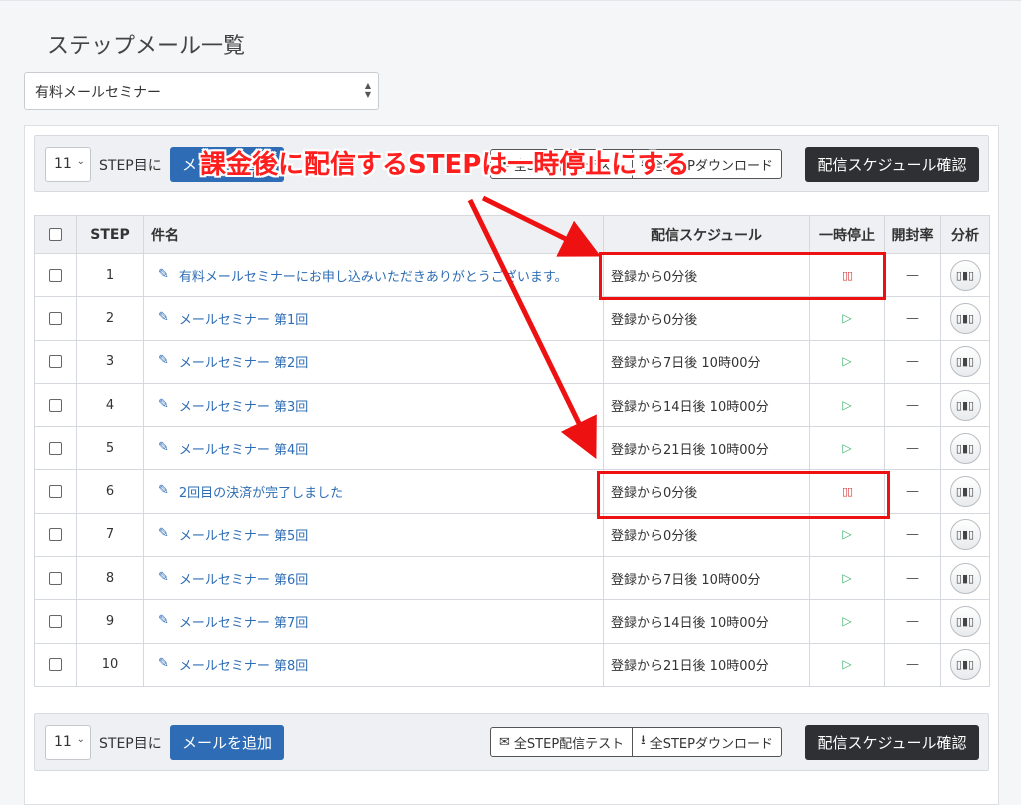 This screenshot has height=805, width=1021. I want to click on subject-cell: ✎ メールセミナー 第7回, so click(373, 621).